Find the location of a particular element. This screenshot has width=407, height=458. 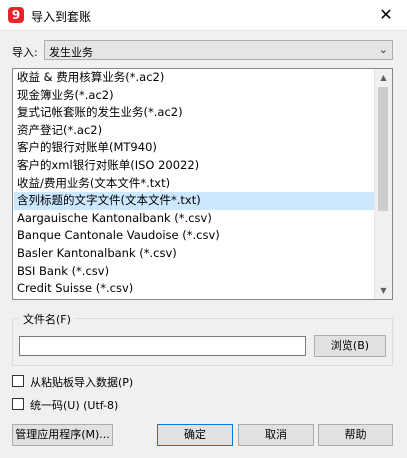

help-button: 帮助 is located at coordinates (355, 435).